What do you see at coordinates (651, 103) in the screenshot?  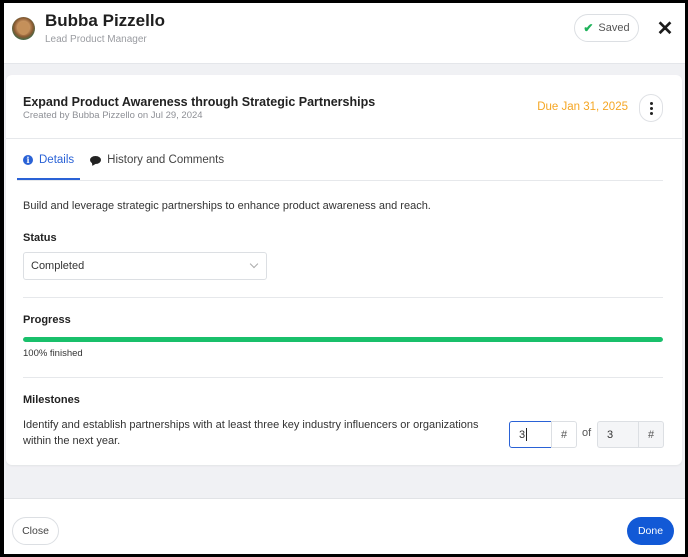 I see `more-vertical-icon` at bounding box center [651, 103].